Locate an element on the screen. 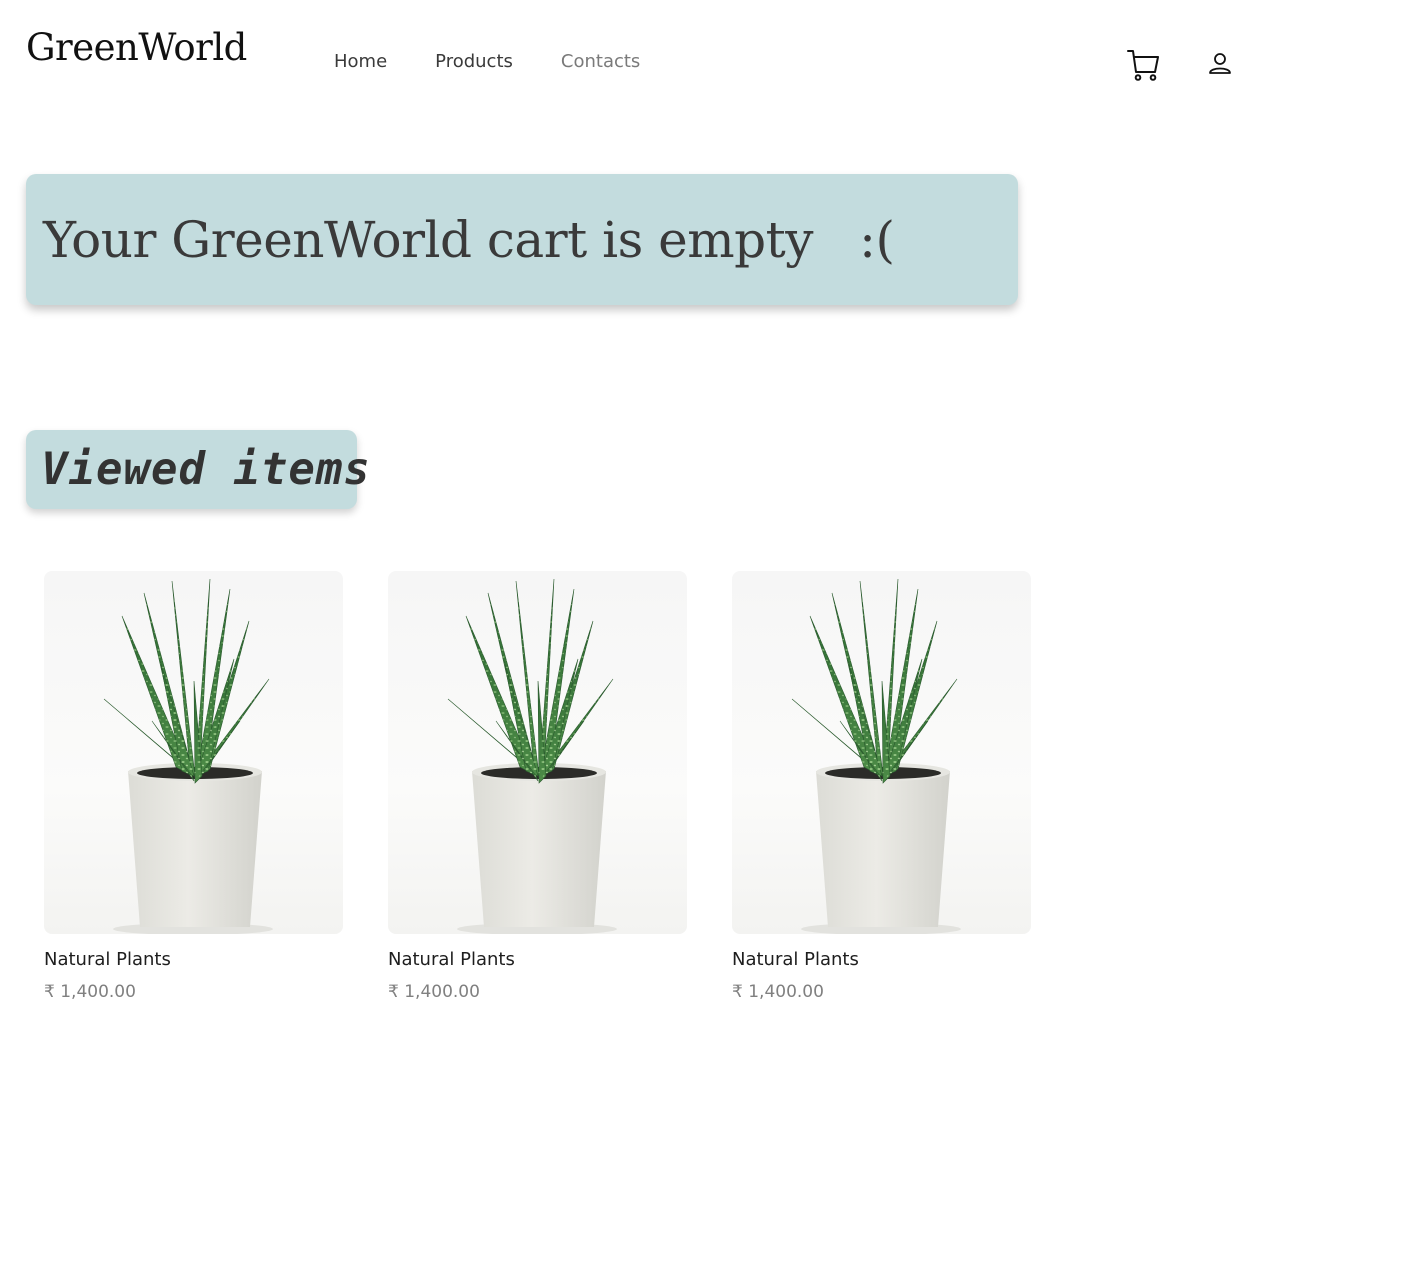 The width and height of the screenshot is (1424, 1266). main-nav: Home Products Contacts is located at coordinates (511, 61).